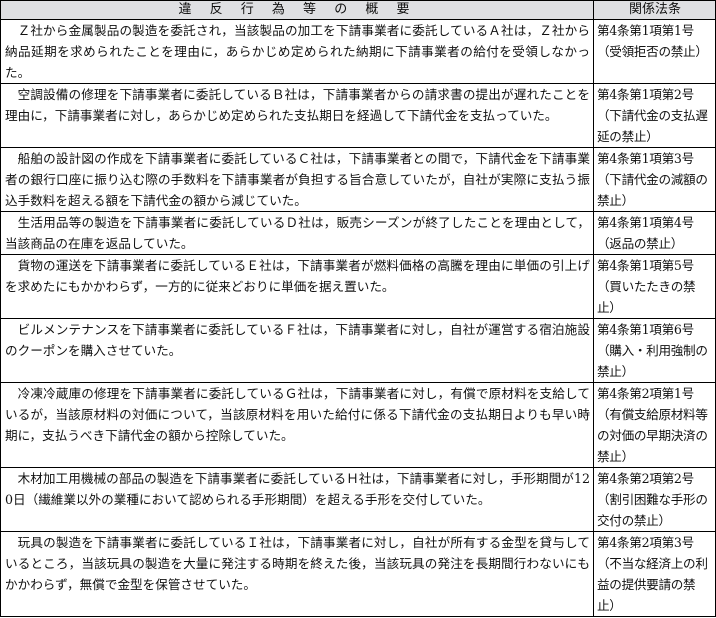 This screenshot has width=716, height=618. I want to click on related-law: 第4条第1項第2号（下請代金の支払遅延の禁止）, so click(654, 115).